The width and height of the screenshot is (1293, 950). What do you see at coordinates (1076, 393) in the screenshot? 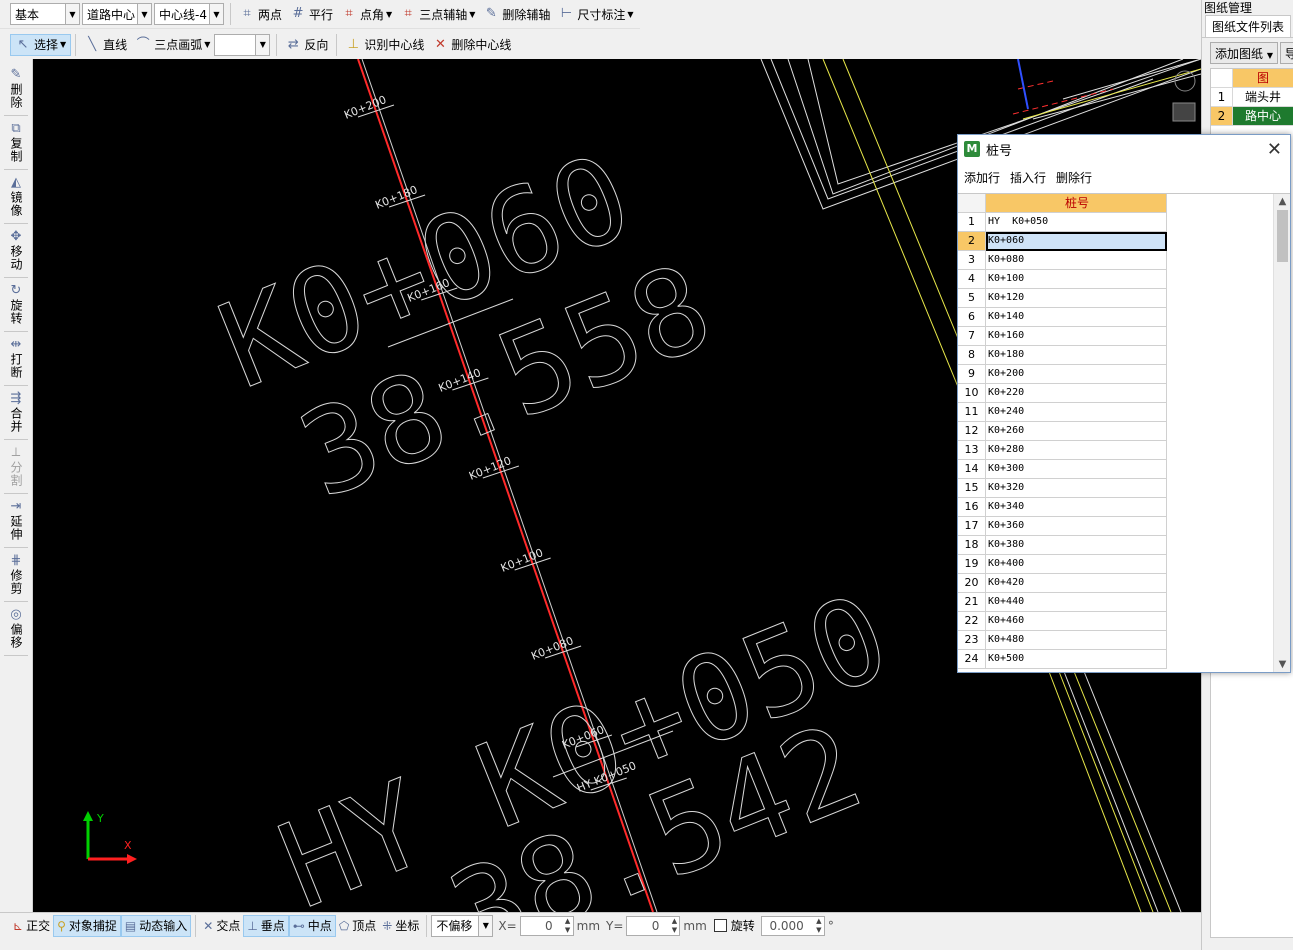
I see `station-cell: K0+220` at bounding box center [1076, 393].